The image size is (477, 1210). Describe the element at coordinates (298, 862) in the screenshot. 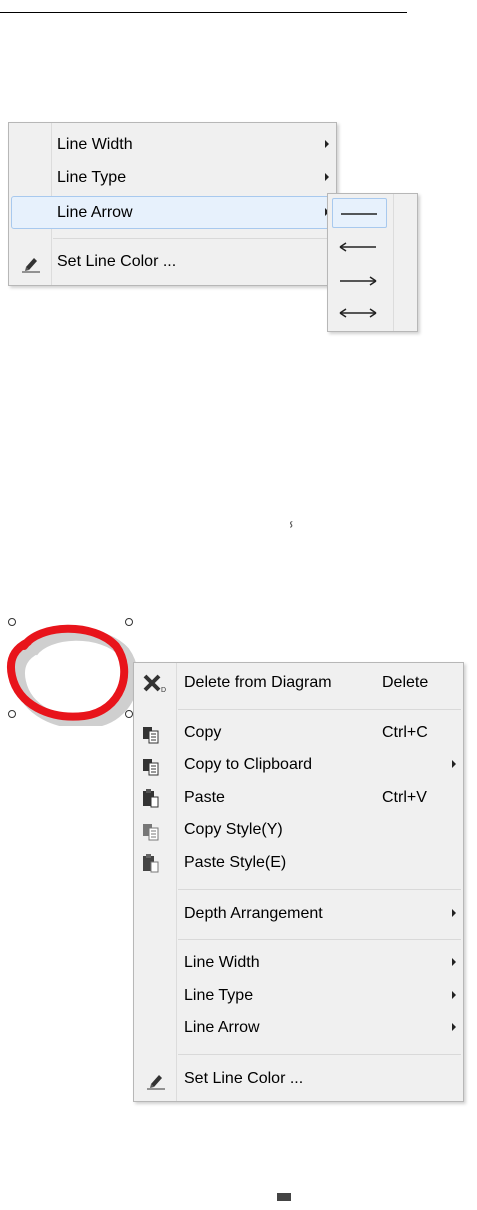

I see `menu-item-paste-style: Paste Style(E)` at that location.